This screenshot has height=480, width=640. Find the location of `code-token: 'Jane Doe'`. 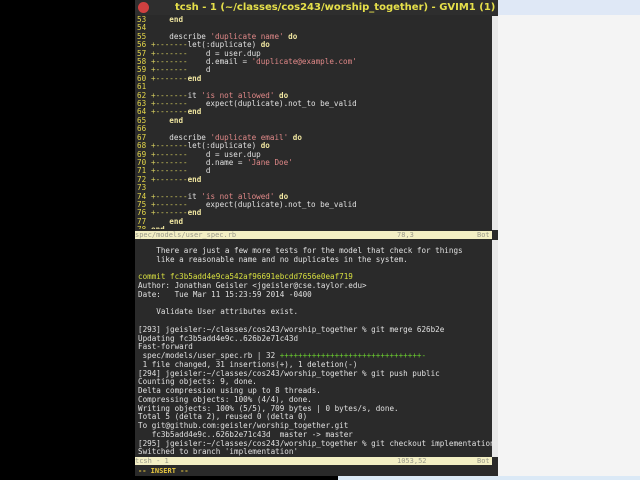

code-token: 'Jane Doe' is located at coordinates (270, 162).